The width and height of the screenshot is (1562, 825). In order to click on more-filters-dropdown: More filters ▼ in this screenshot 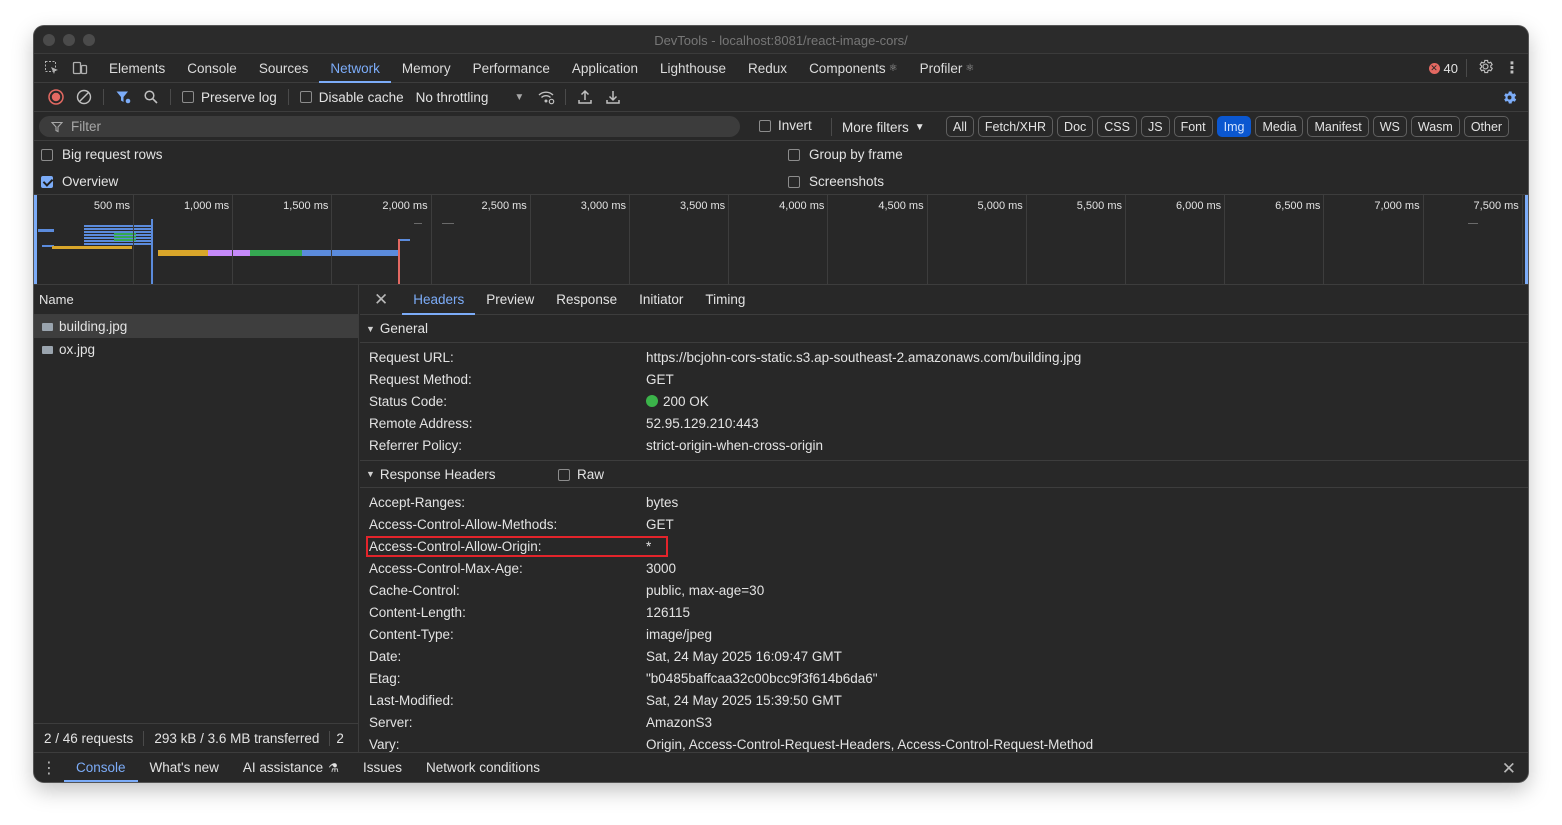, I will do `click(878, 127)`.